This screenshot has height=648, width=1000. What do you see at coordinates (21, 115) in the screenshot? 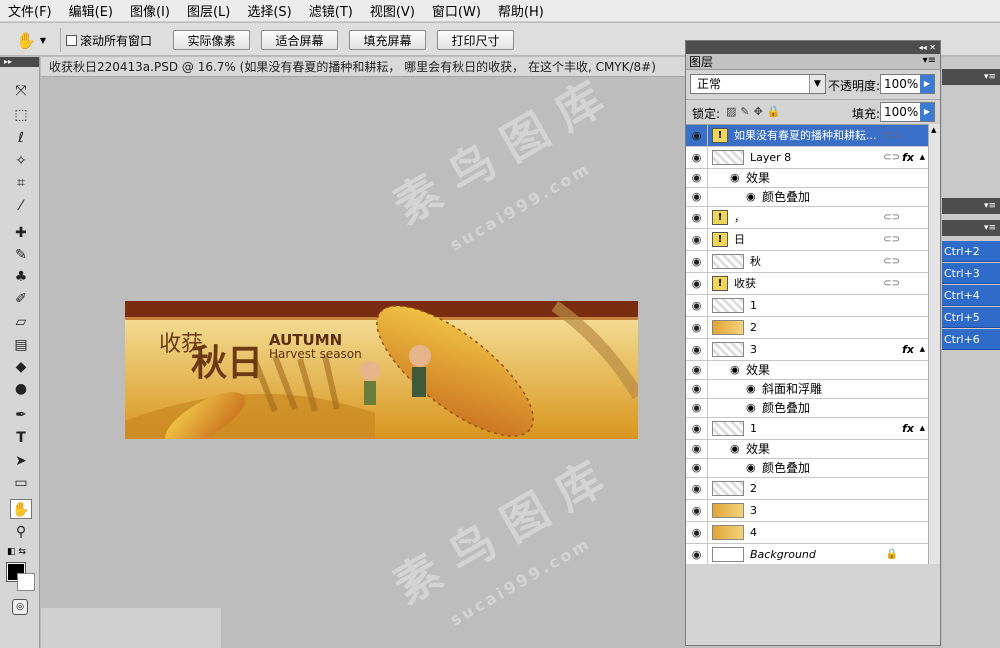
I see `marquee-tool-icon: ⬚` at bounding box center [21, 115].